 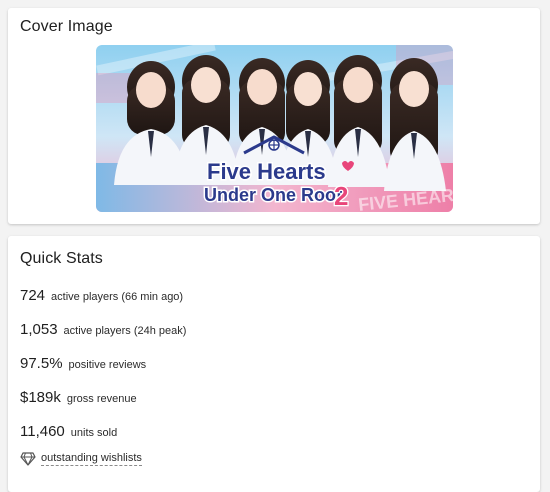 I want to click on stat-label: gross revenue, so click(x=101, y=399).